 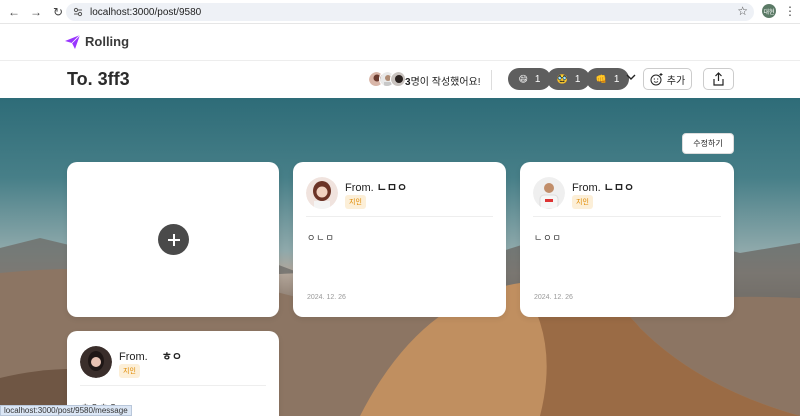 I want to click on writer-avatars, so click(x=387, y=79).